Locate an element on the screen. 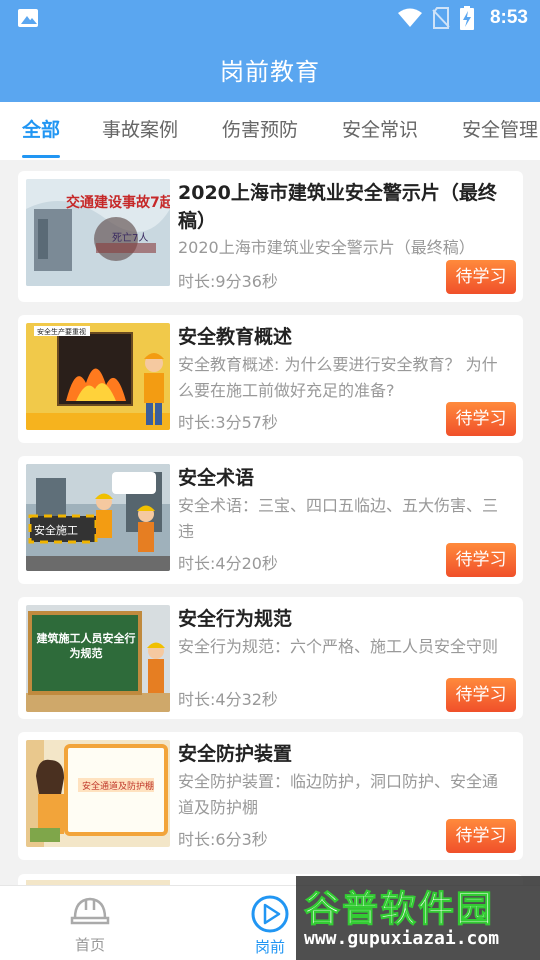 This screenshot has height=960, width=540. clock: 8:53 is located at coordinates (508, 17).